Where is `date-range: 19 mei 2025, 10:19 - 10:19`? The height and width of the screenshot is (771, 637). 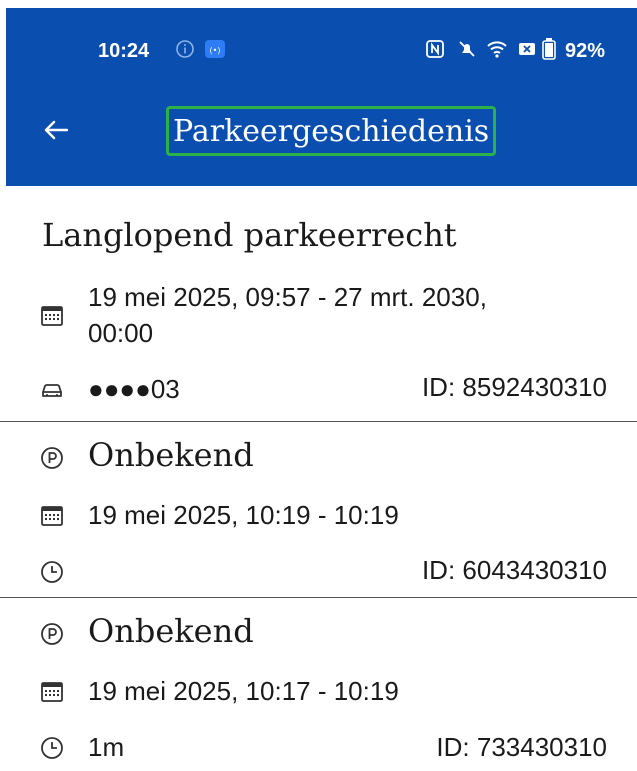
date-range: 19 mei 2025, 10:19 - 10:19 is located at coordinates (243, 515).